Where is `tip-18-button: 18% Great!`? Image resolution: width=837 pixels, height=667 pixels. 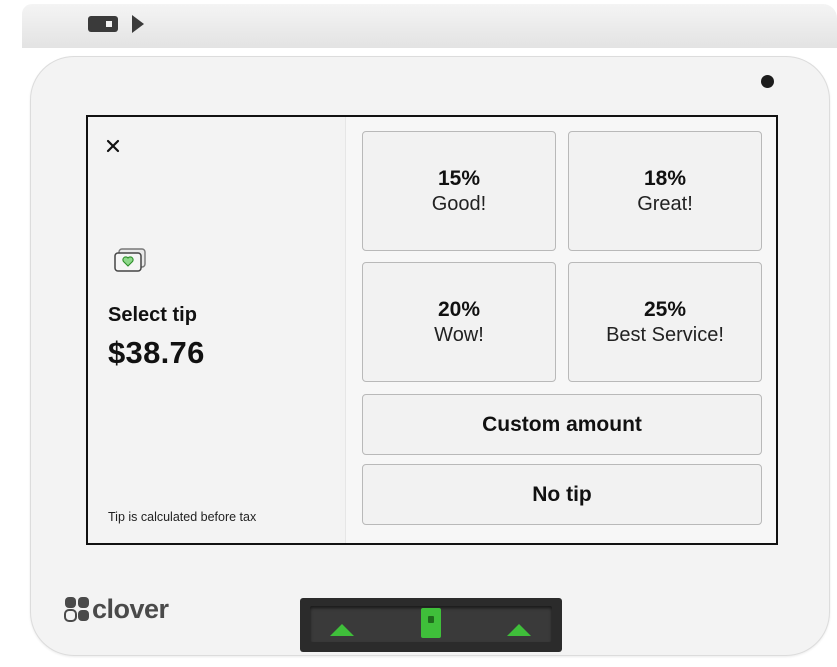 tip-18-button: 18% Great! is located at coordinates (665, 191).